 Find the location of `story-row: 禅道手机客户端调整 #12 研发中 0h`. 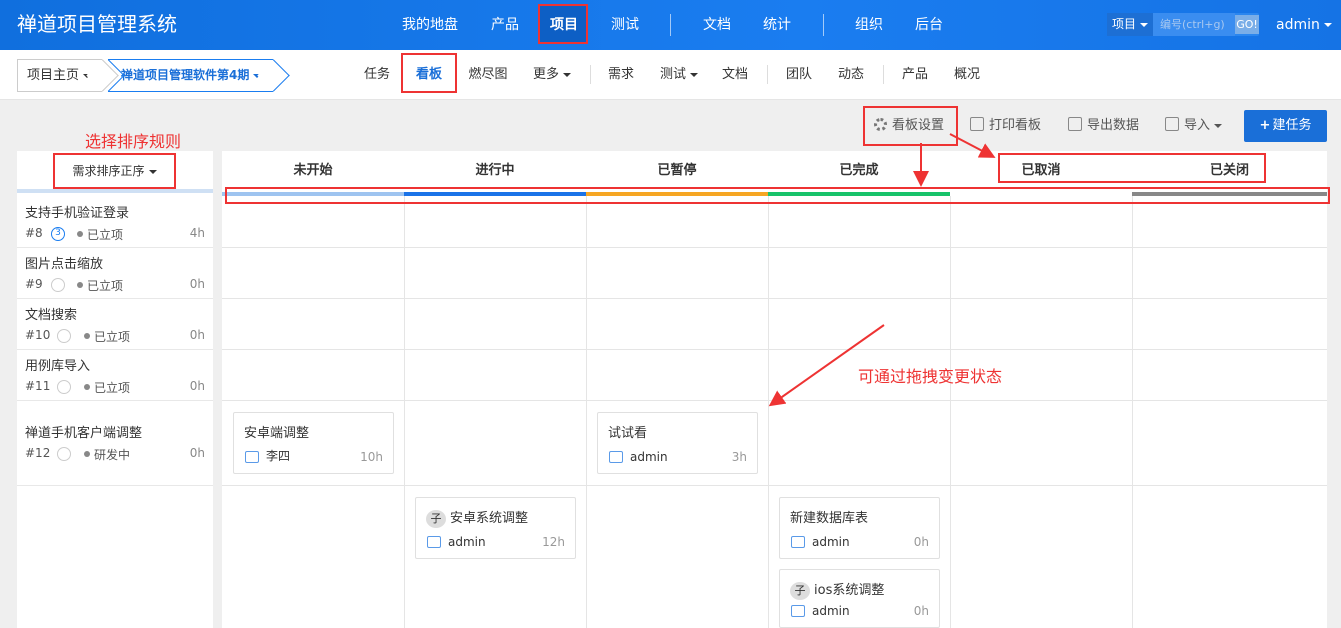

story-row: 禅道手机客户端调整 #12 研发中 0h is located at coordinates (115, 443).